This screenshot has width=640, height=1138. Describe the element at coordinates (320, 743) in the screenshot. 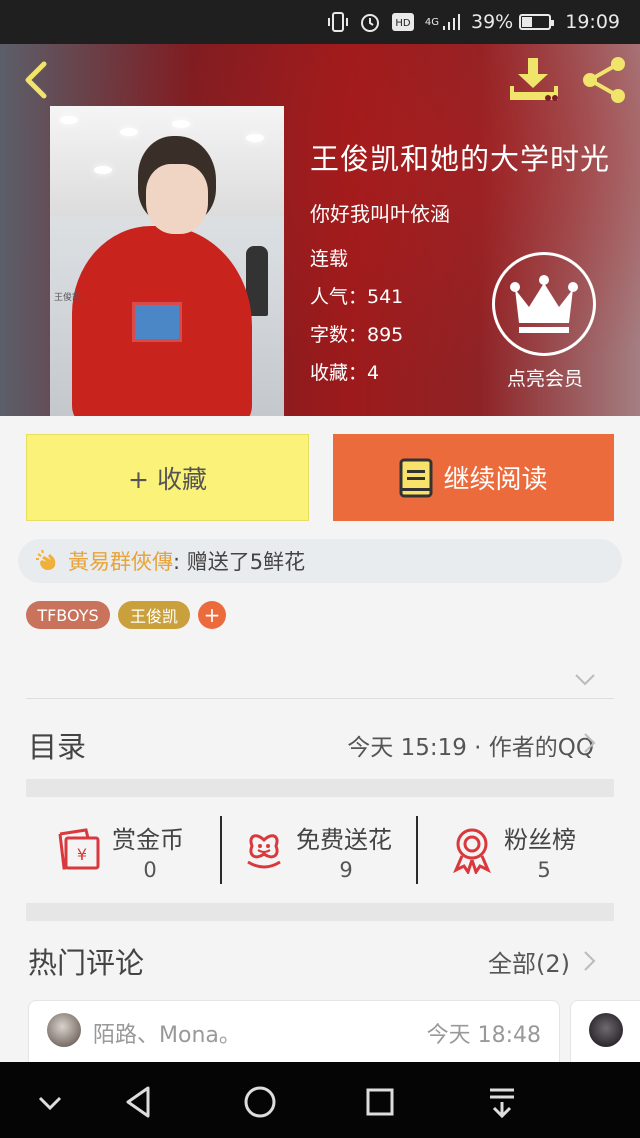

I see `table-of-contents-row: 目录 今天 15:19 · 作者的QQ` at that location.